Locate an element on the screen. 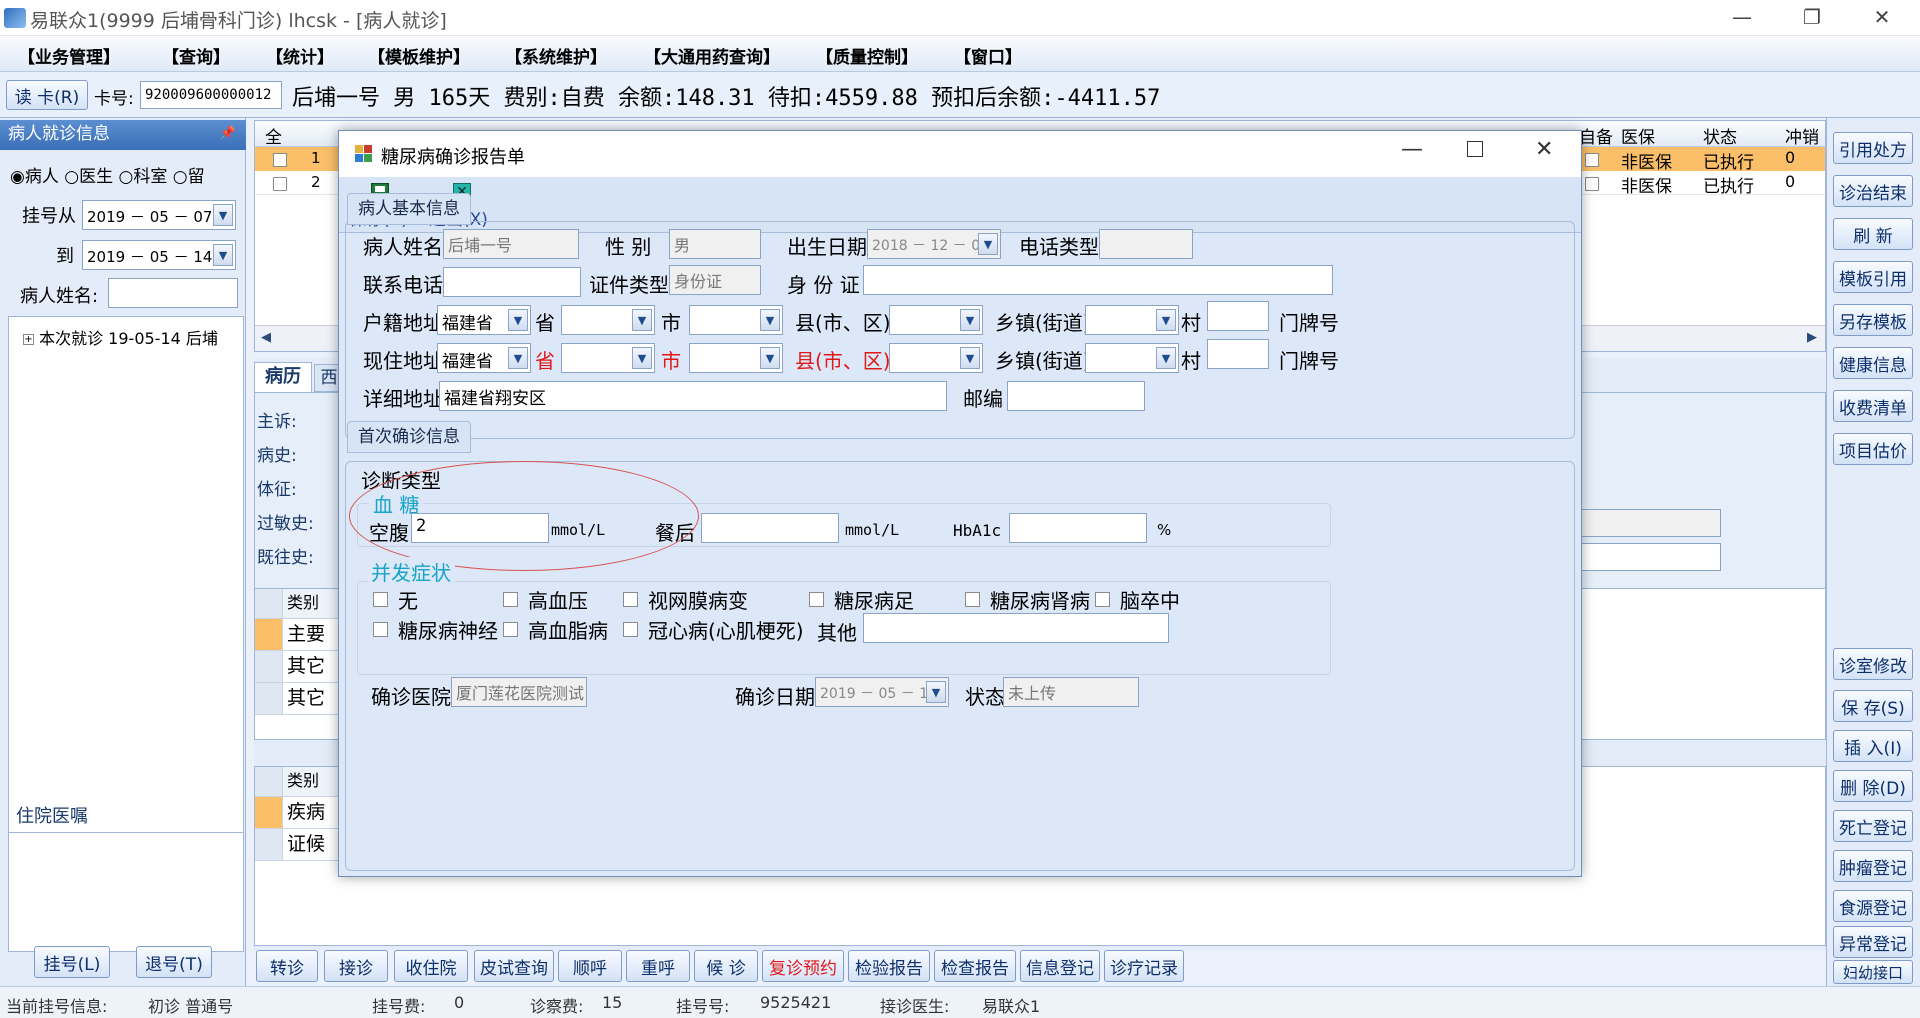 This screenshot has width=1920, height=1018. tumor-register-button: 肿瘤登记 is located at coordinates (1873, 866).